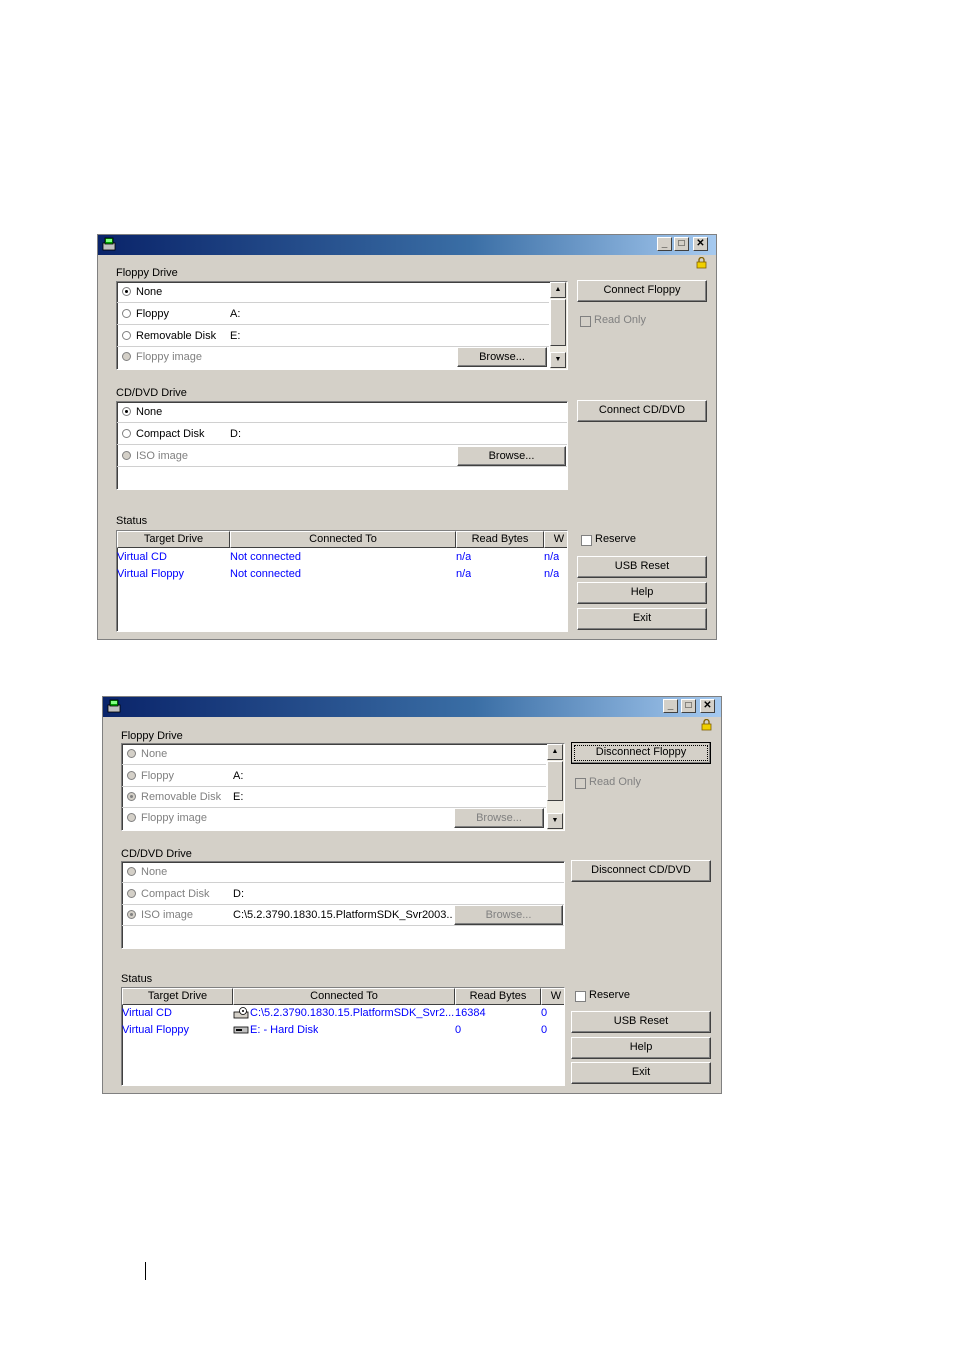 This screenshot has height=1351, width=954. What do you see at coordinates (284, 1030) in the screenshot?
I see `row2-connected: E: - Hard Disk` at bounding box center [284, 1030].